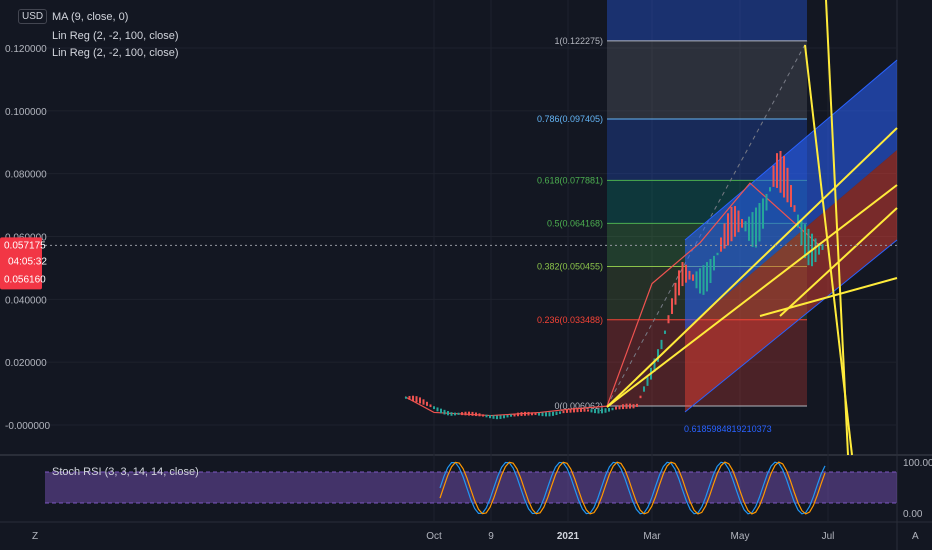  Describe the element at coordinates (707, 20) in the screenshot. I see `fib-extension-area` at that location.